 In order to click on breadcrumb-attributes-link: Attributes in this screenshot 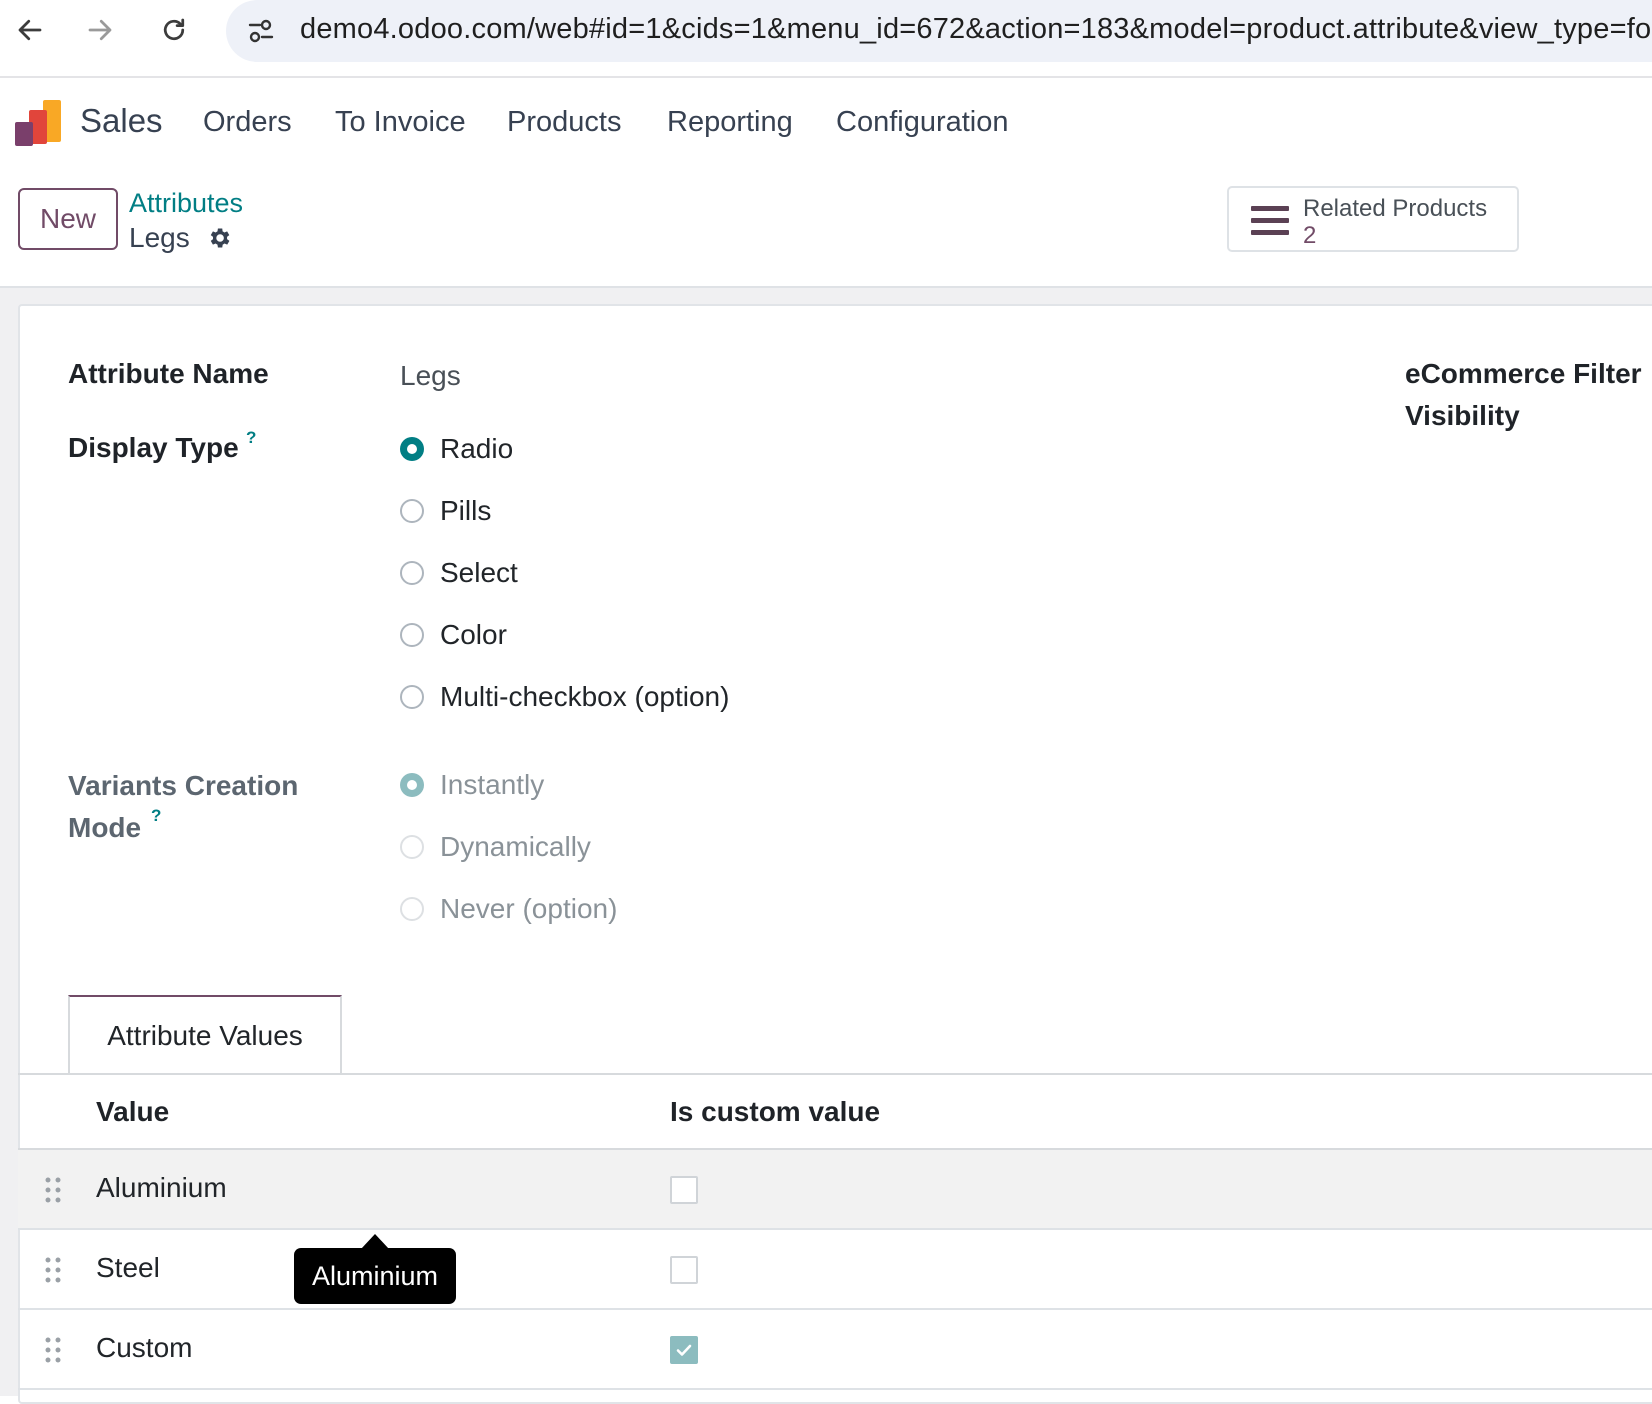, I will do `click(186, 203)`.